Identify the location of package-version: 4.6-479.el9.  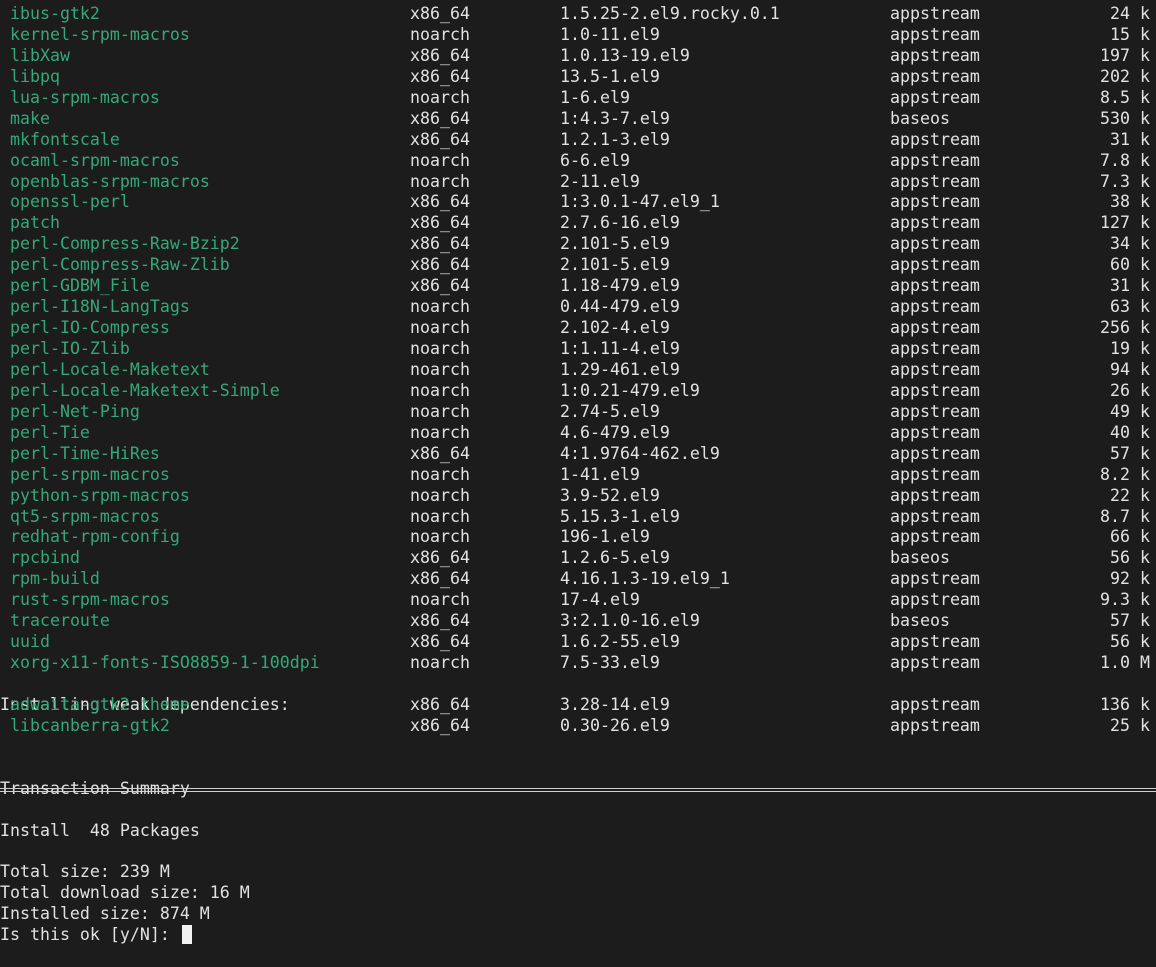
(615, 432).